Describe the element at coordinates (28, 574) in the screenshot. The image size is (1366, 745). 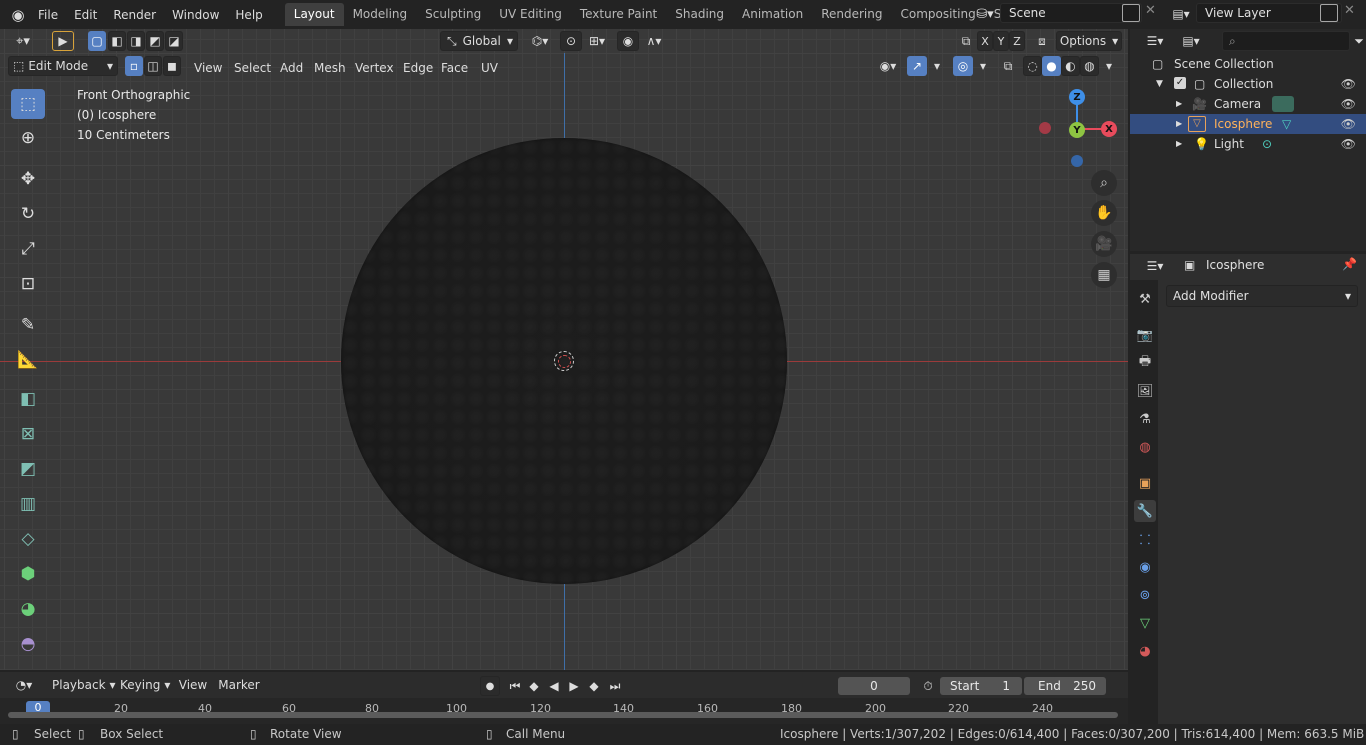
I see `poly-build-tool-icon: ⬢` at that location.